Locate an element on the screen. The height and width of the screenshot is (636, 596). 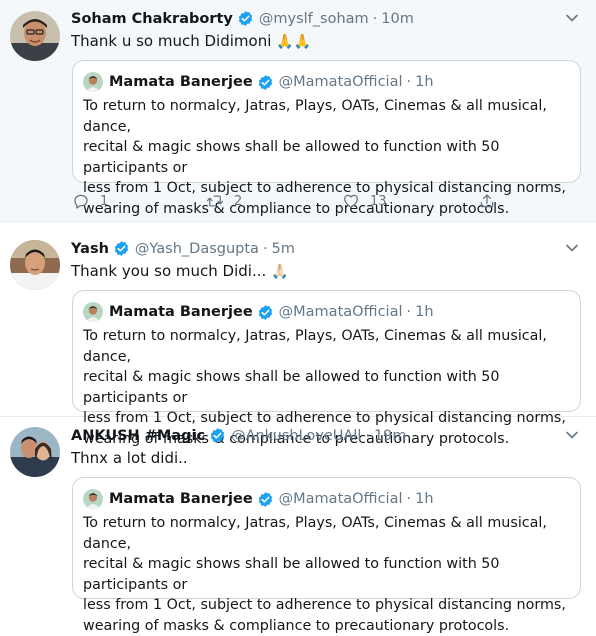
timestamp: 5m is located at coordinates (283, 249).